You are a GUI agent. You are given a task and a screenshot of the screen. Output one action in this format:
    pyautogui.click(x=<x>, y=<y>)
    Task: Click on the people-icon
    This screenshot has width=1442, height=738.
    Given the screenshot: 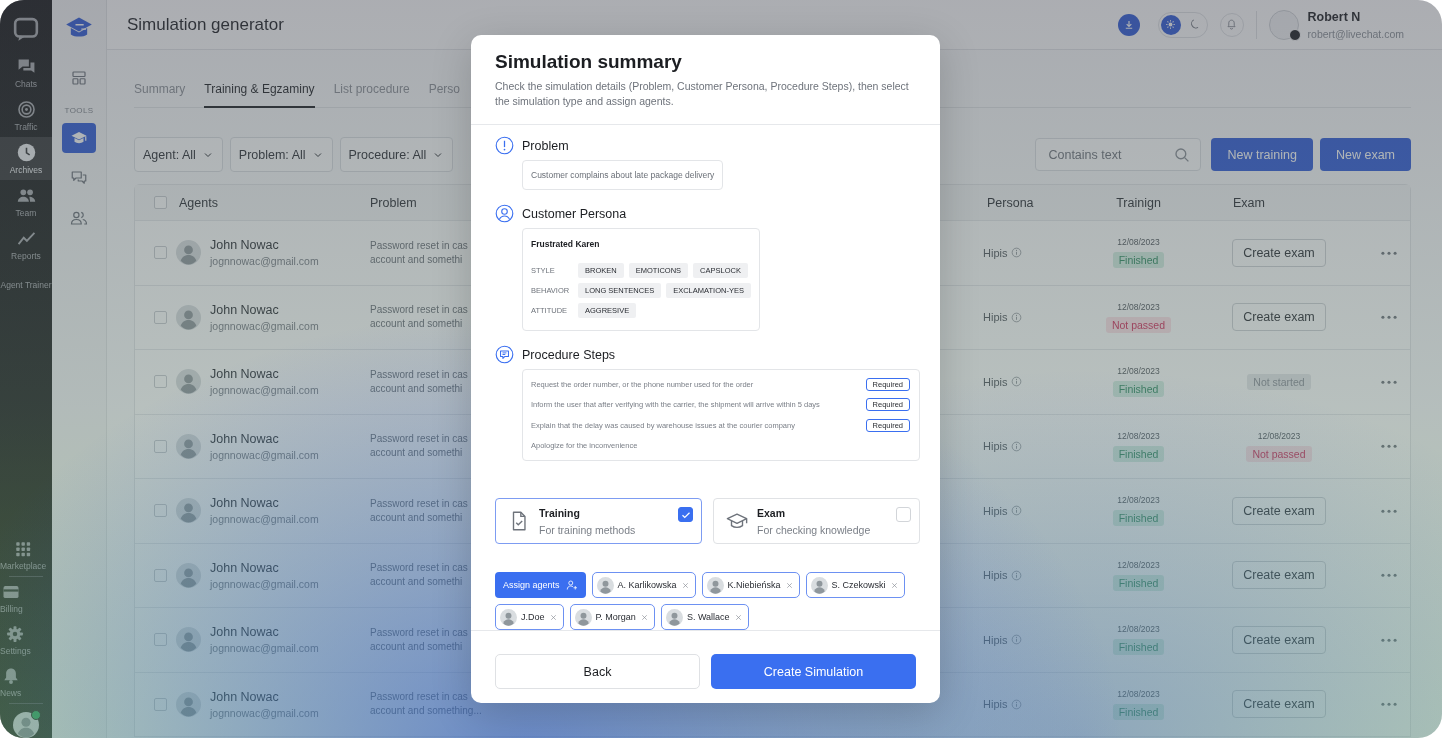 What is the action you would take?
    pyautogui.click(x=79, y=218)
    